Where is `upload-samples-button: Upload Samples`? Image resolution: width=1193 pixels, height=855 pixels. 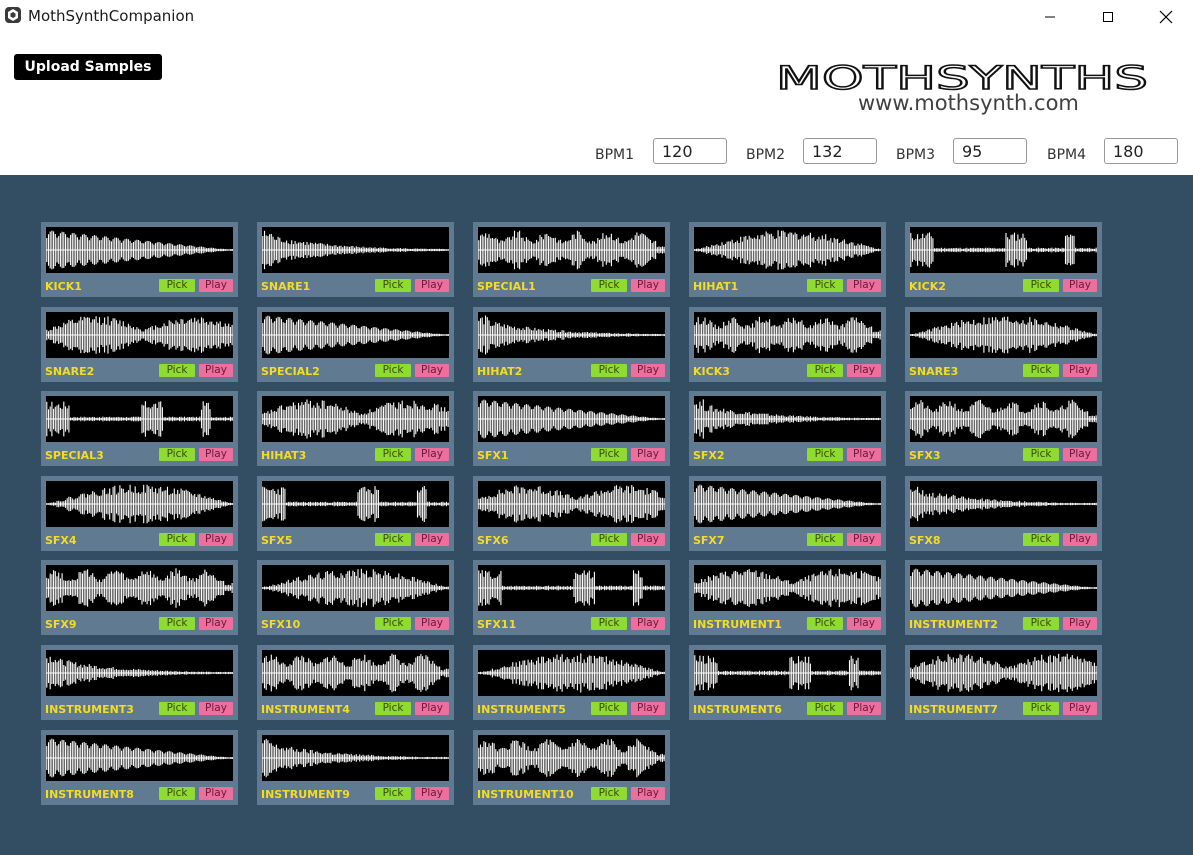
upload-samples-button: Upload Samples is located at coordinates (88, 67).